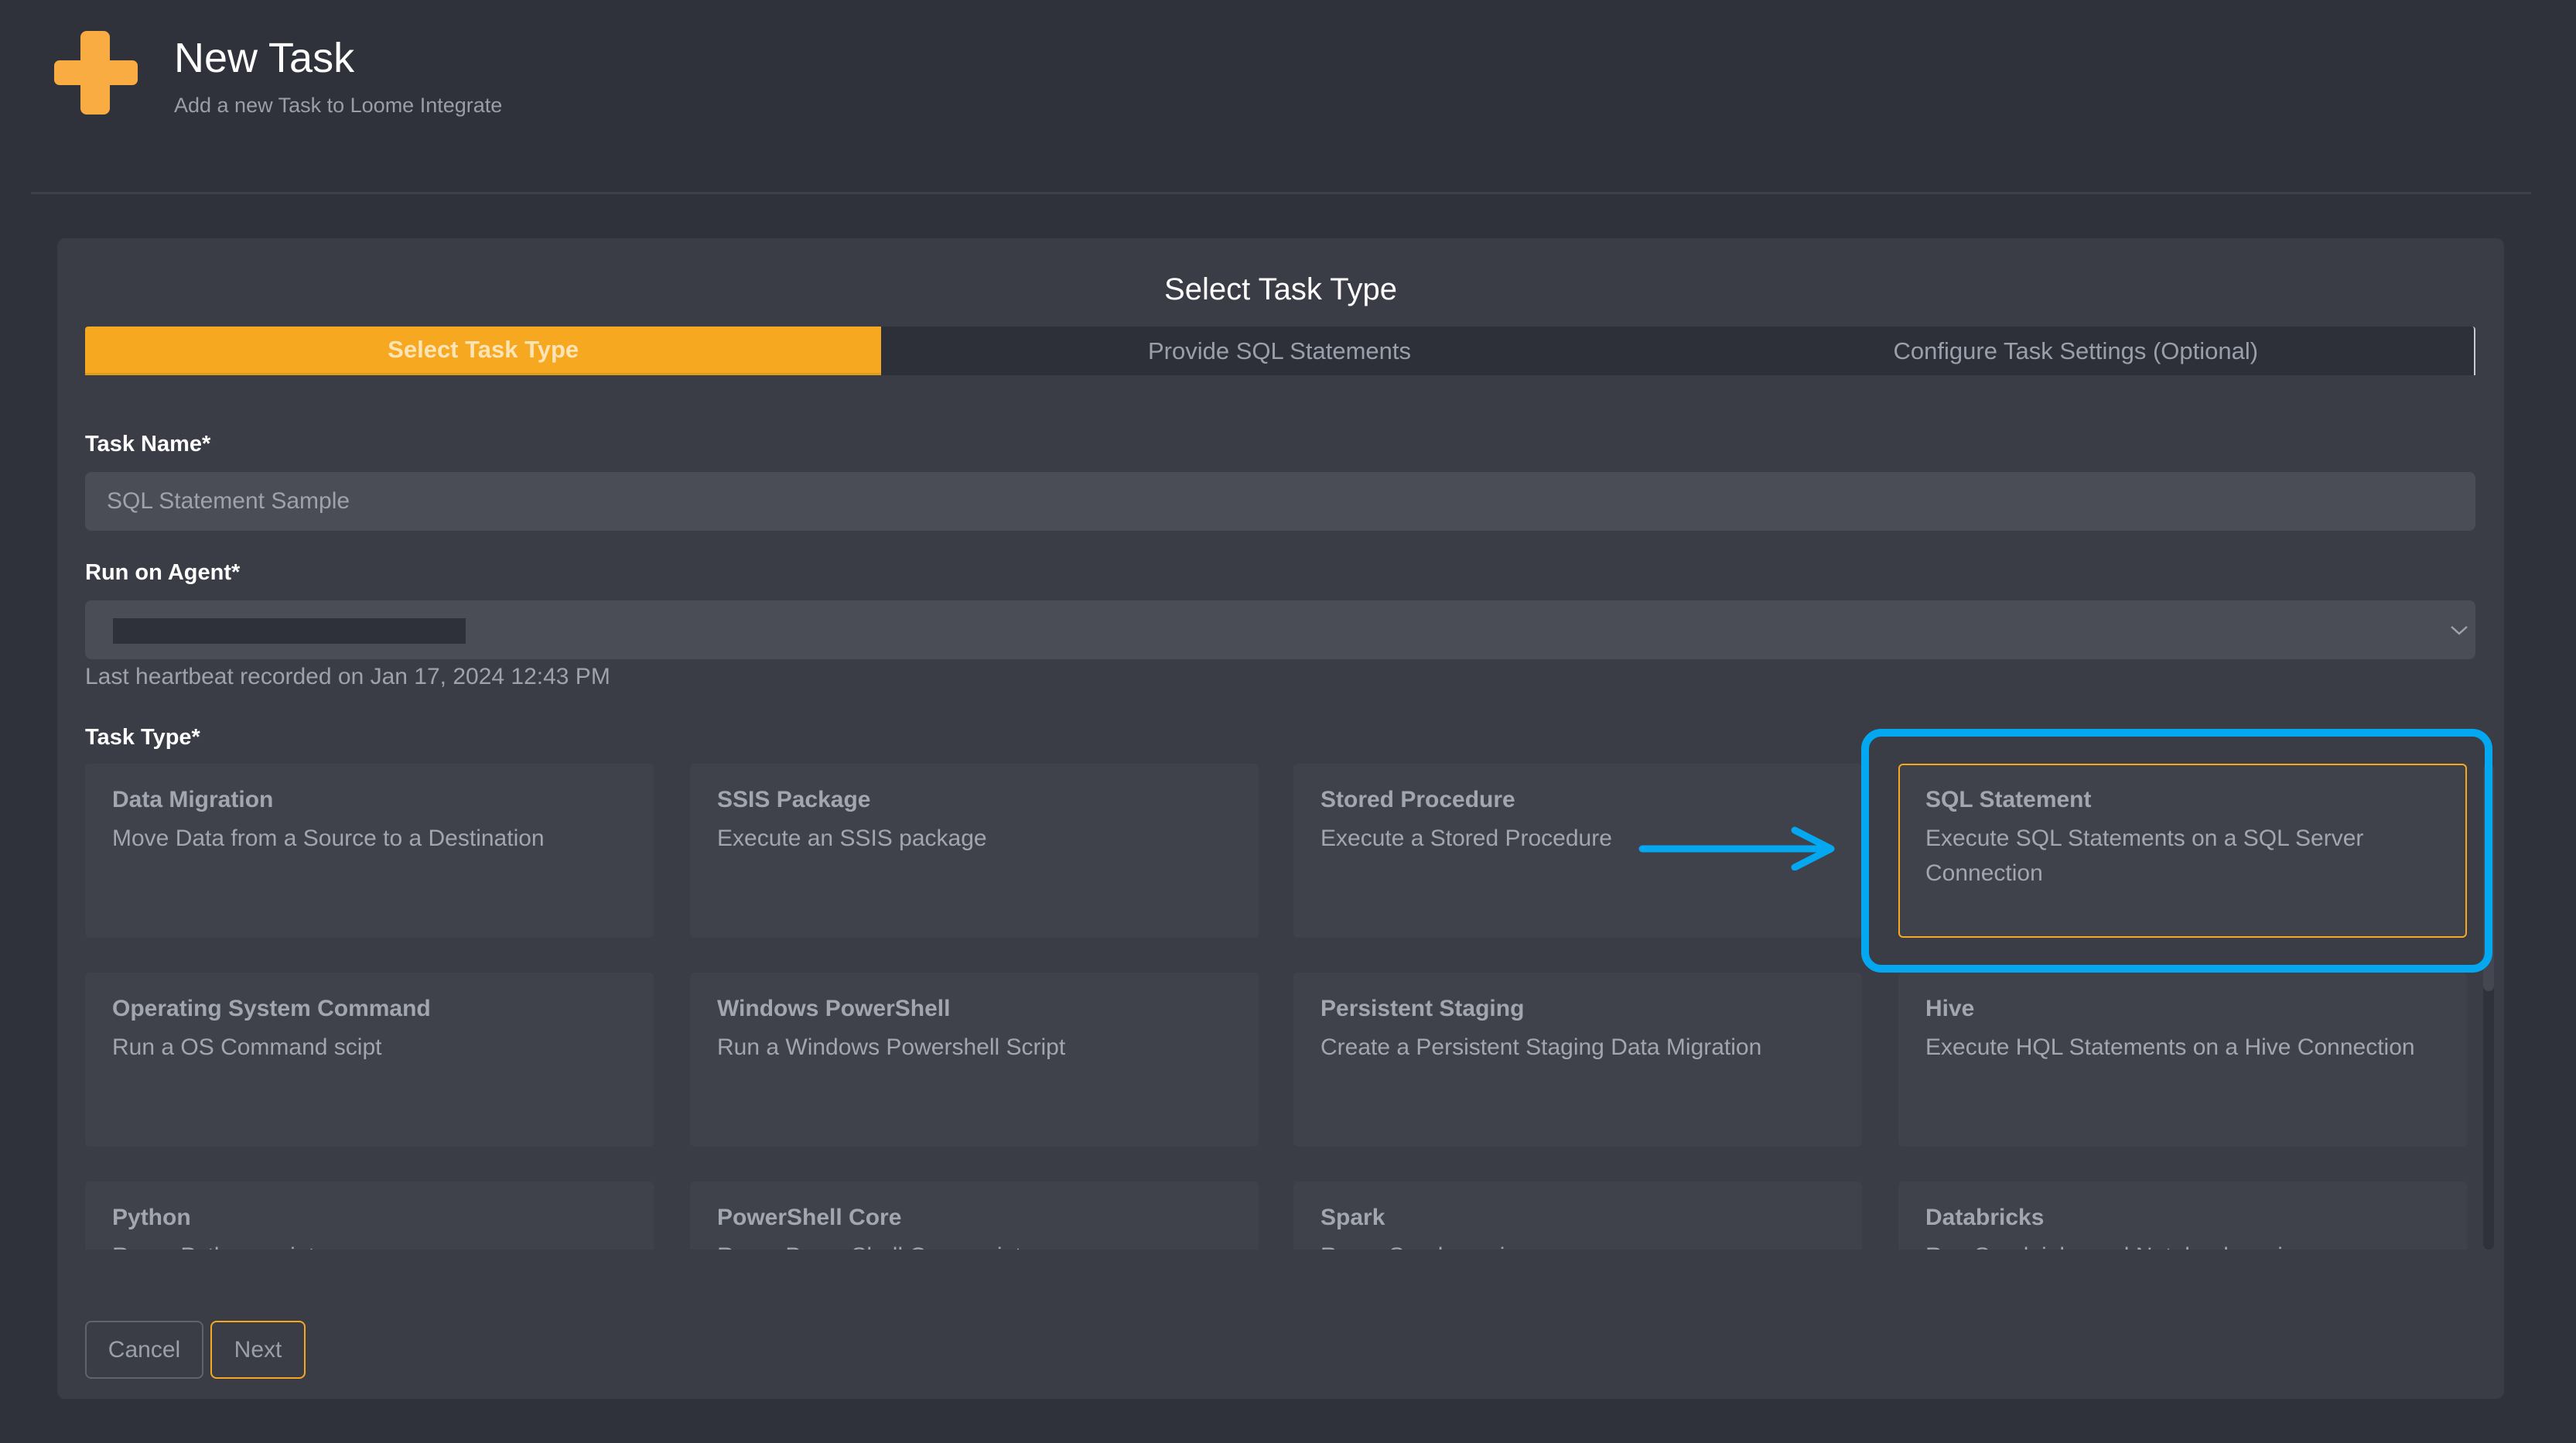 This screenshot has width=2576, height=1443. I want to click on task-type-label: Task Type*, so click(142, 737).